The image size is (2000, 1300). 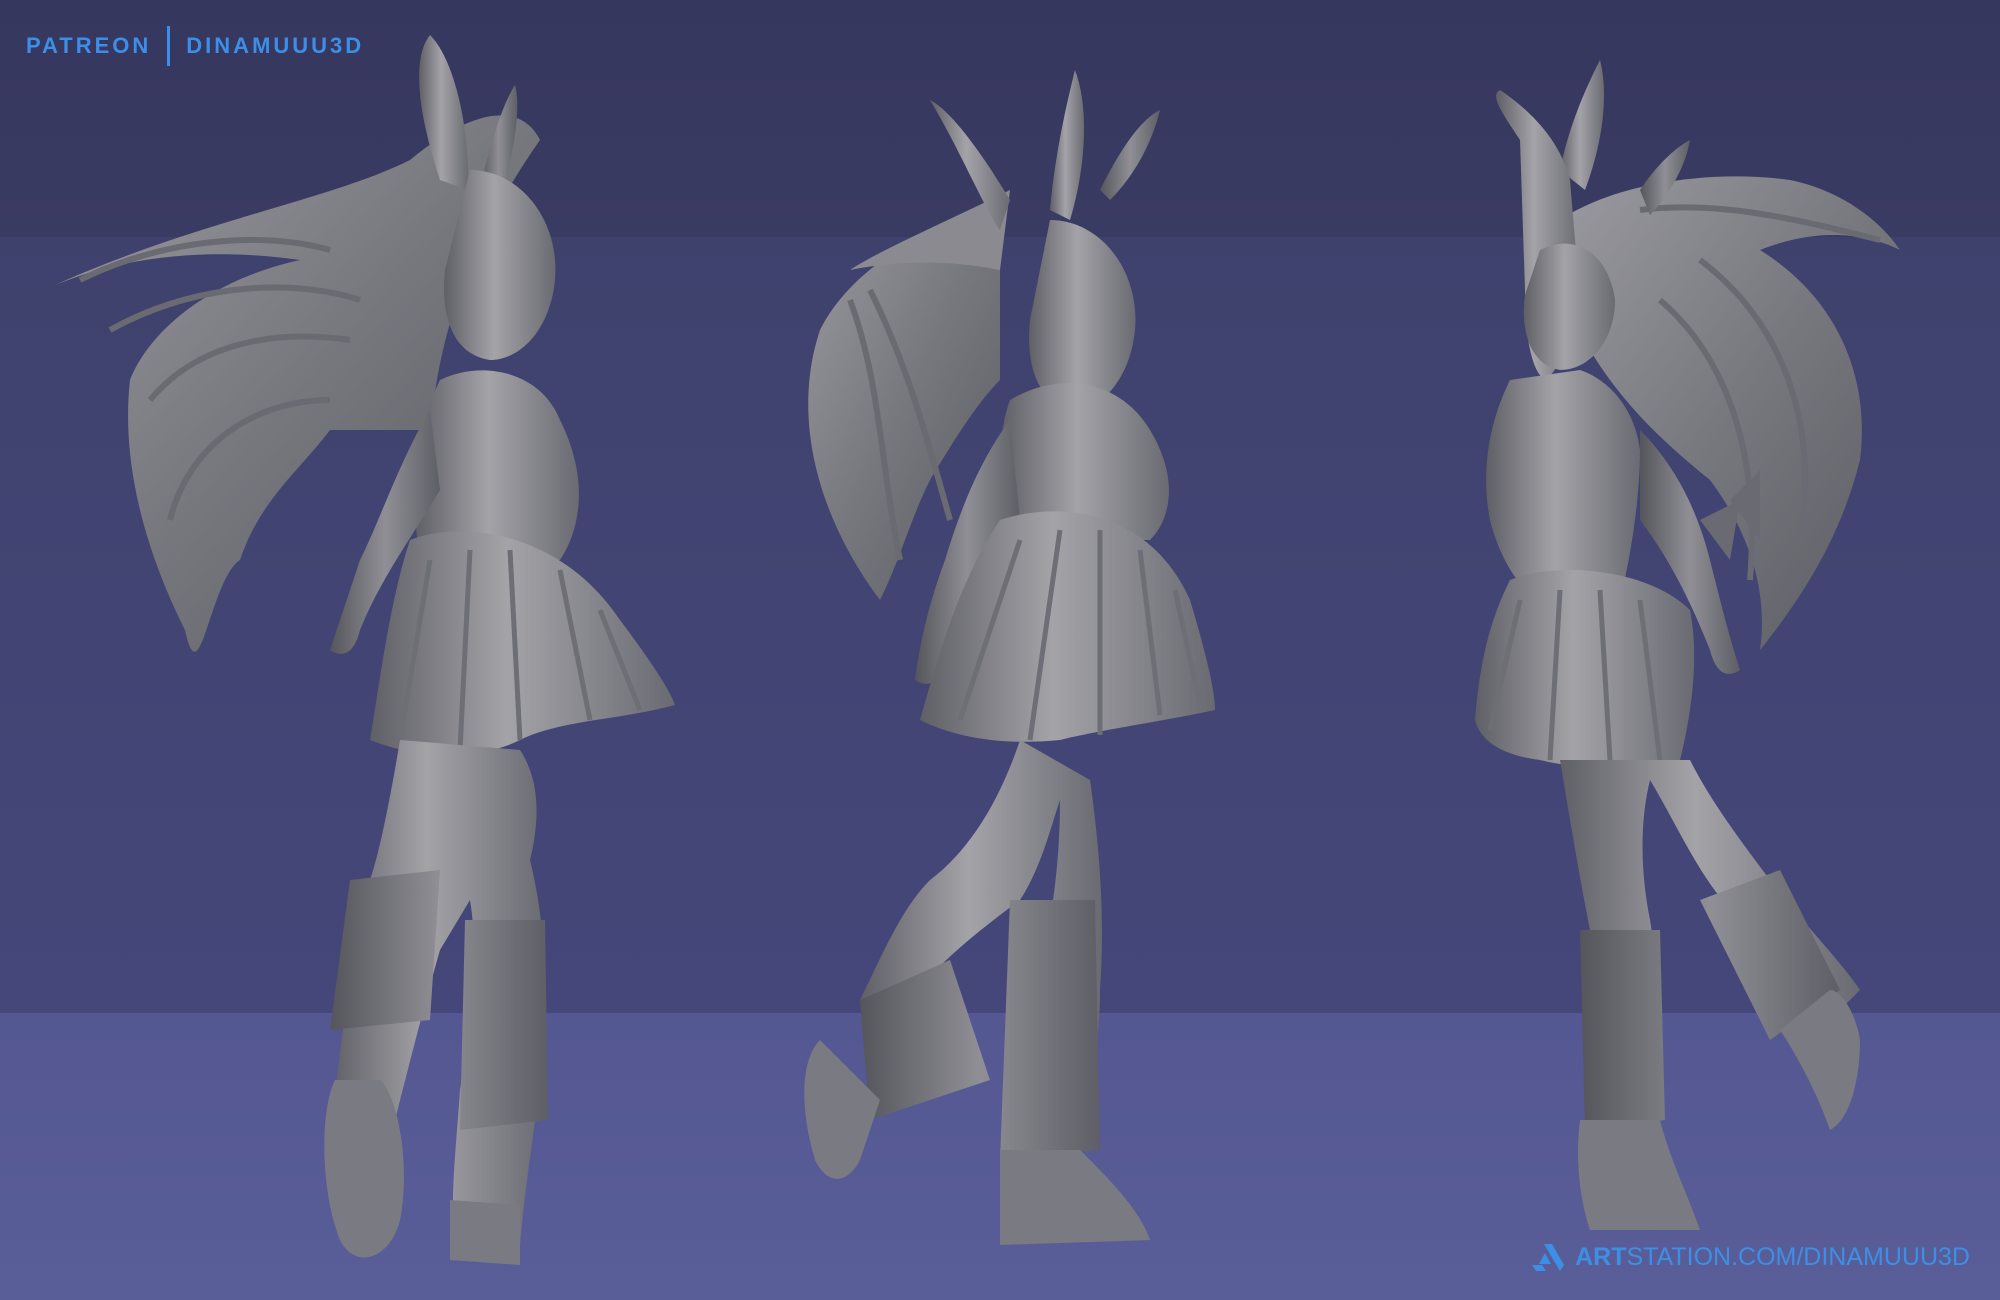 What do you see at coordinates (1585, 669) in the screenshot?
I see `figure-3-skirt` at bounding box center [1585, 669].